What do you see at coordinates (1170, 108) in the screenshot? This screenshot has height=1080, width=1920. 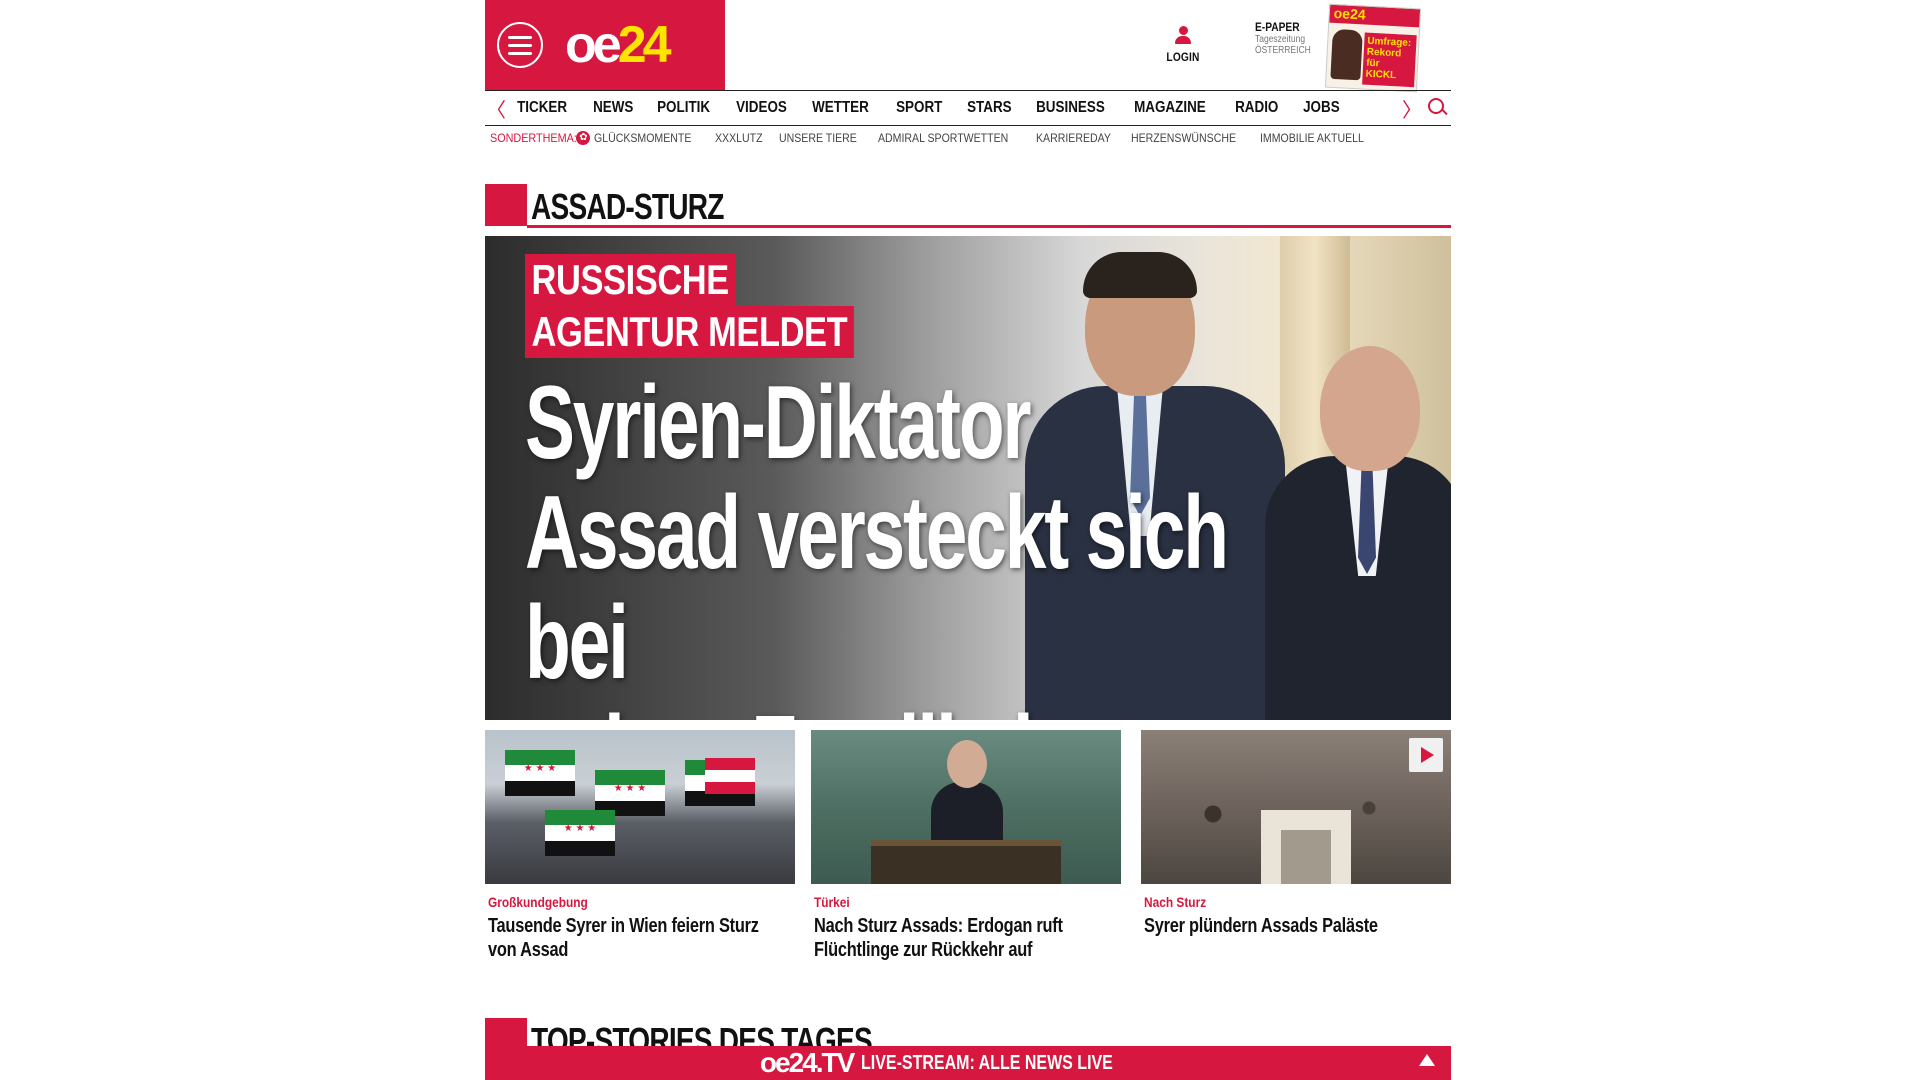 I see `nav-item-magazine: MAGAZINE` at bounding box center [1170, 108].